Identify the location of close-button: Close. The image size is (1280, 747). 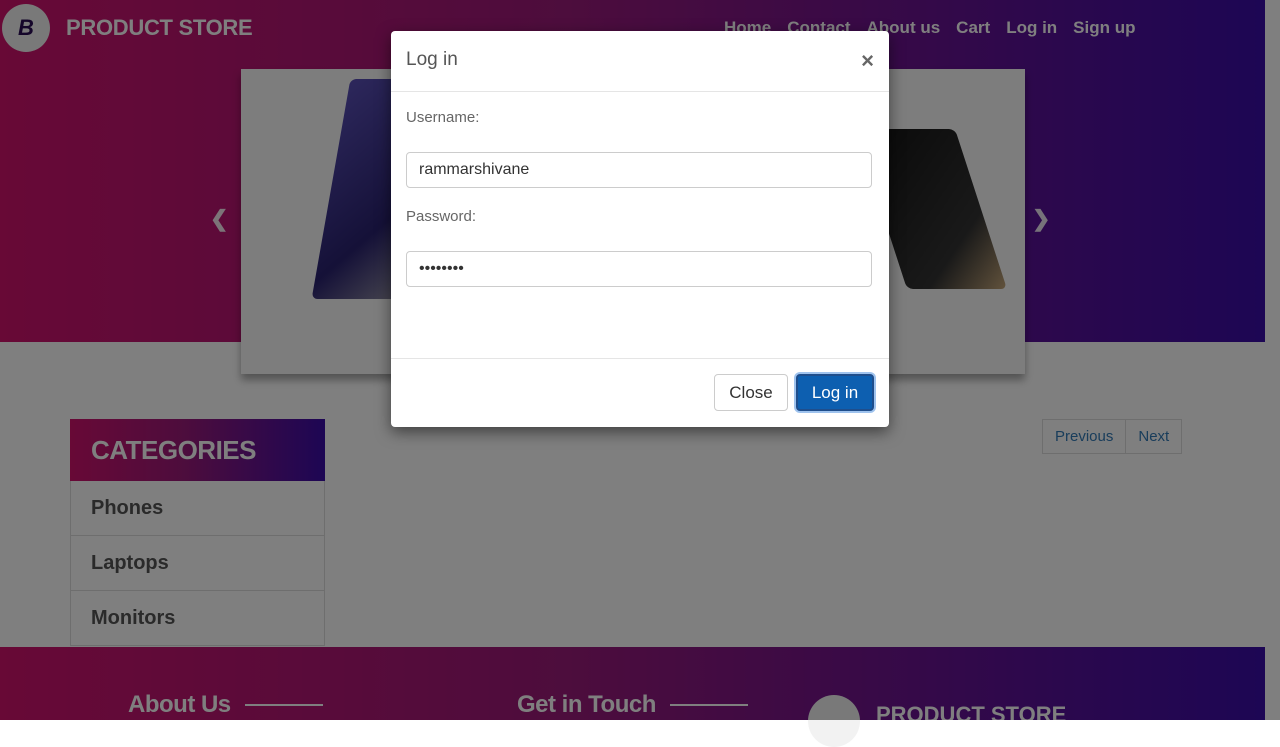
(751, 392).